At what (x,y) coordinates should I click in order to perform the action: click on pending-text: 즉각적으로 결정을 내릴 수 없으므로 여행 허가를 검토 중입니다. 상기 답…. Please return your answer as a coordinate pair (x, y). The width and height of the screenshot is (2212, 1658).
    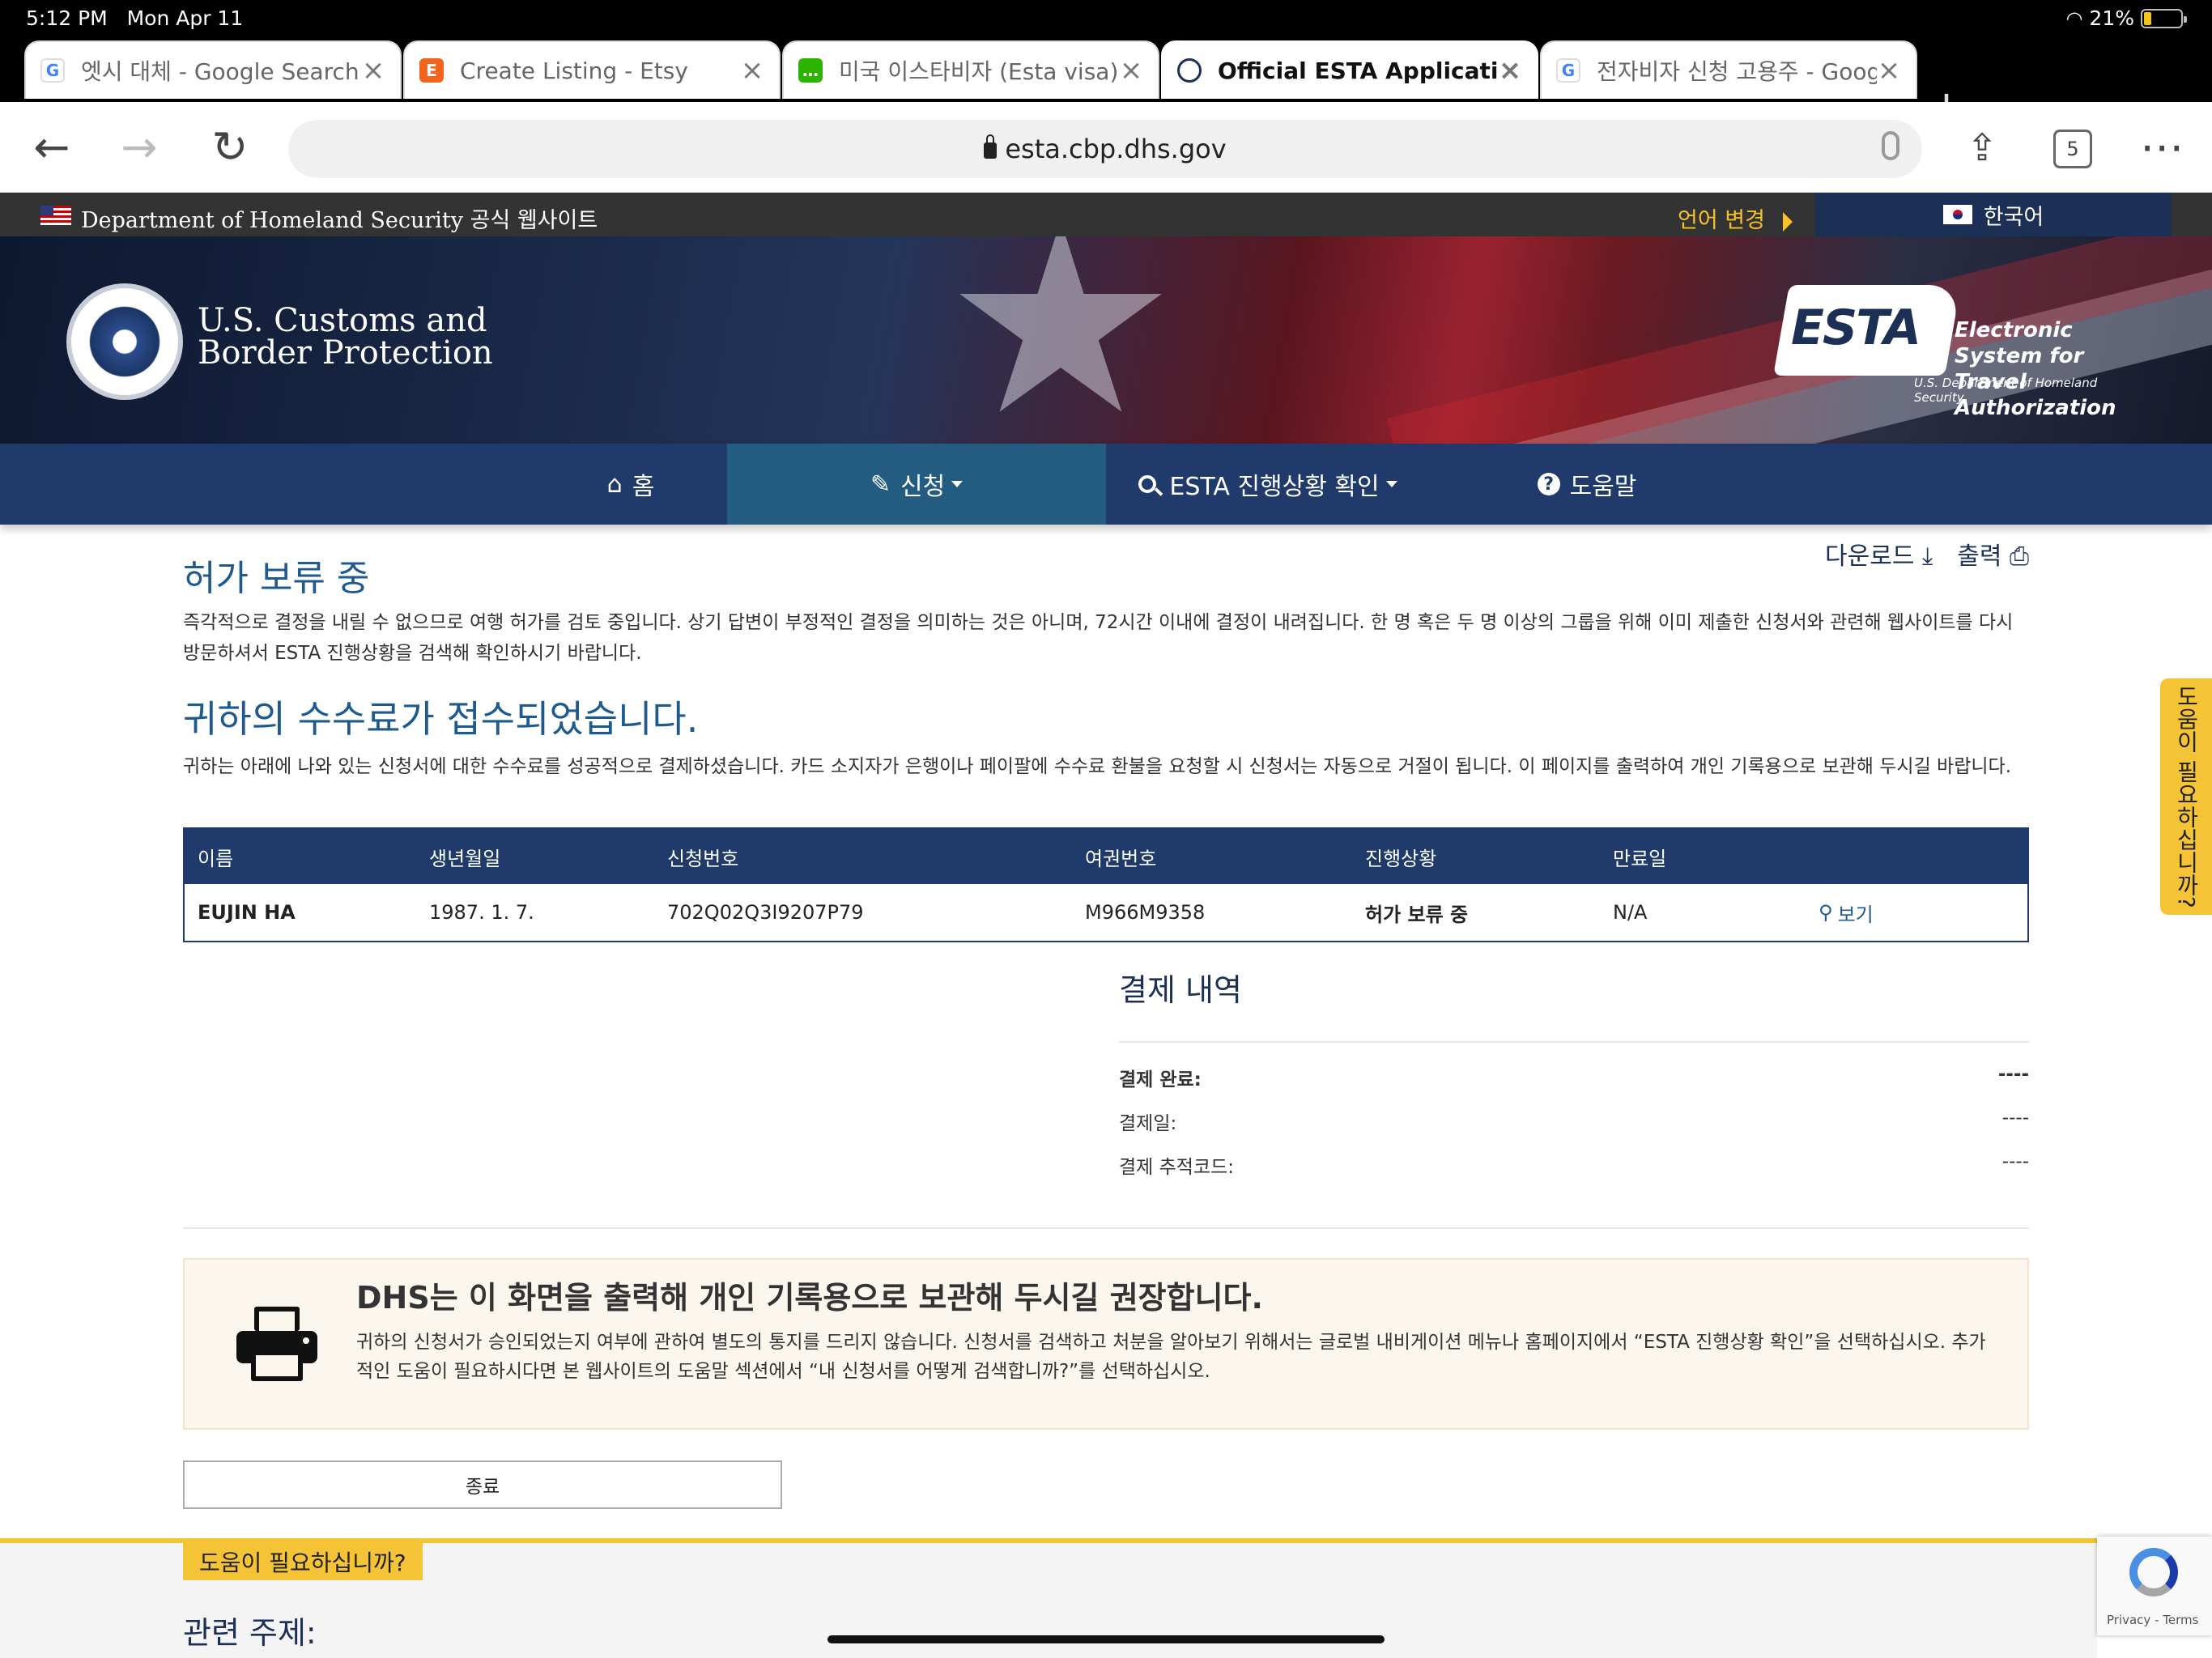
    Looking at the image, I should click on (1098, 638).